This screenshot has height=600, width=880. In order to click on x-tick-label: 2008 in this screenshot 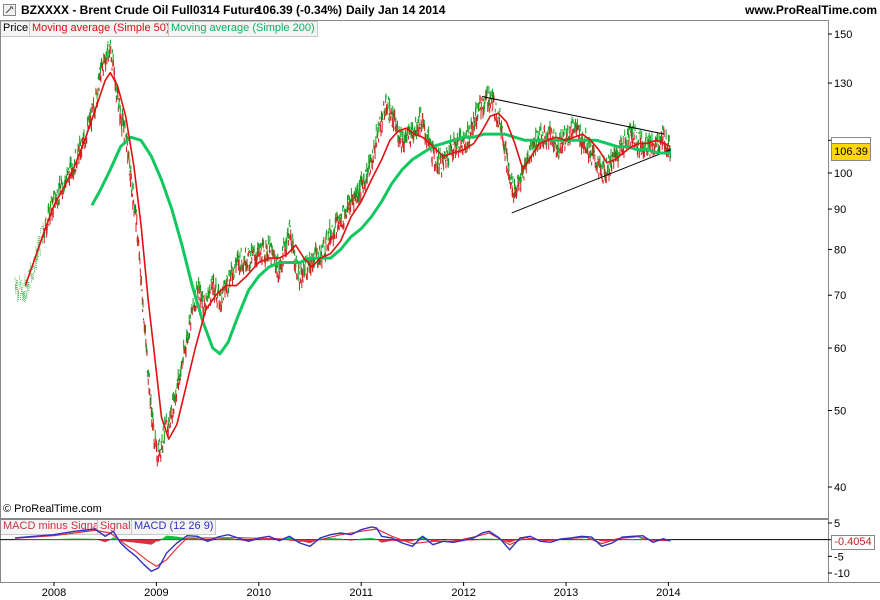, I will do `click(54, 593)`.